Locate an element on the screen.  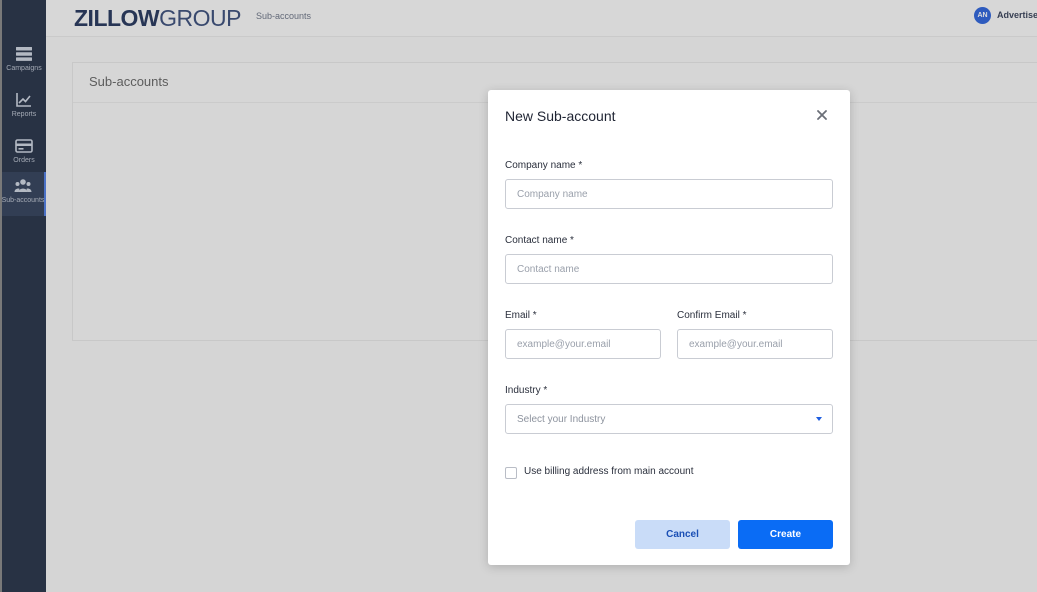
billing-address-label: Use billing address from main account is located at coordinates (609, 471).